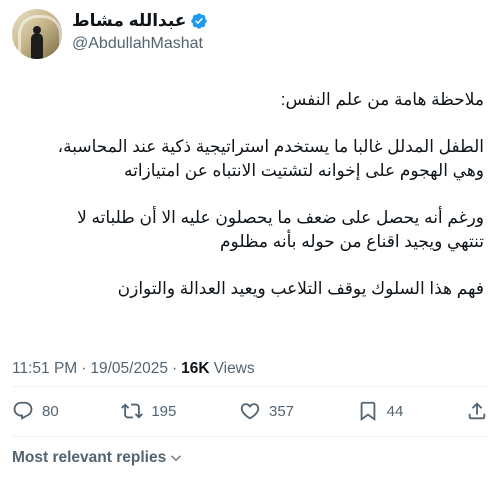 The image size is (500, 485). What do you see at coordinates (395, 411) in the screenshot?
I see `bookmark-count: 44` at bounding box center [395, 411].